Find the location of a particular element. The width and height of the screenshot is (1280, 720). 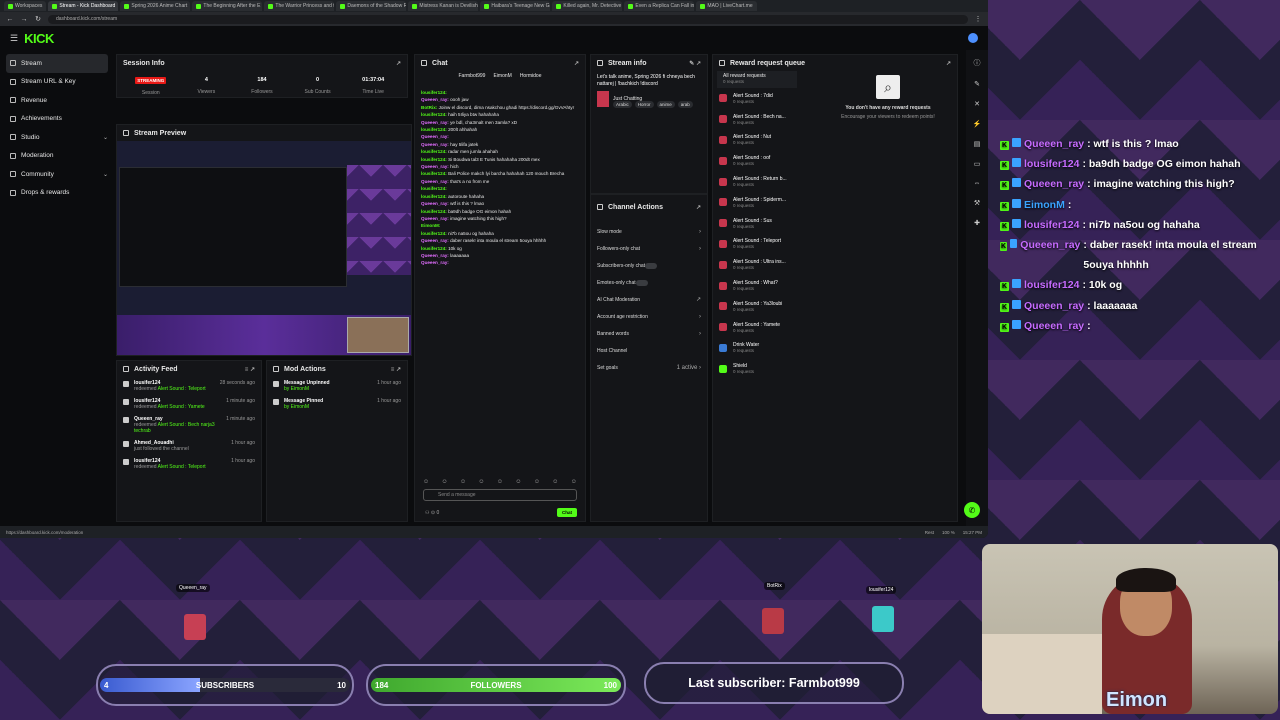

help-fab-button: ✆ is located at coordinates (972, 510).